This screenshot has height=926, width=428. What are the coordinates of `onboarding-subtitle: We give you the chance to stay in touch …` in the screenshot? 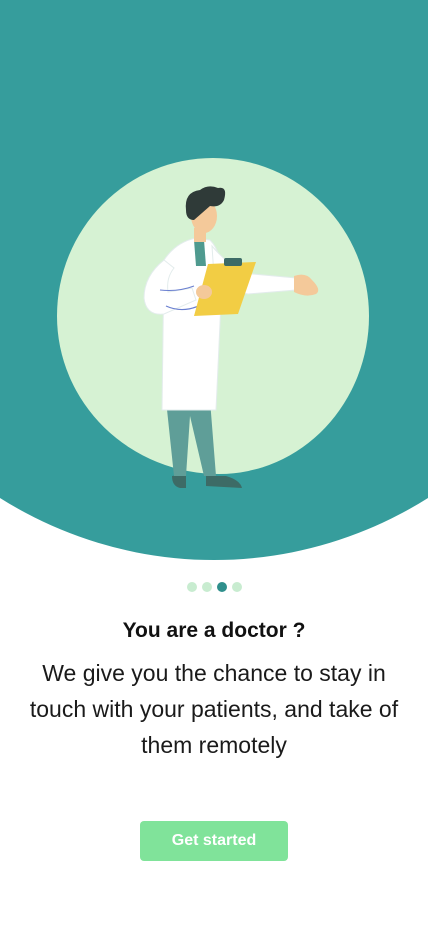 It's located at (214, 709).